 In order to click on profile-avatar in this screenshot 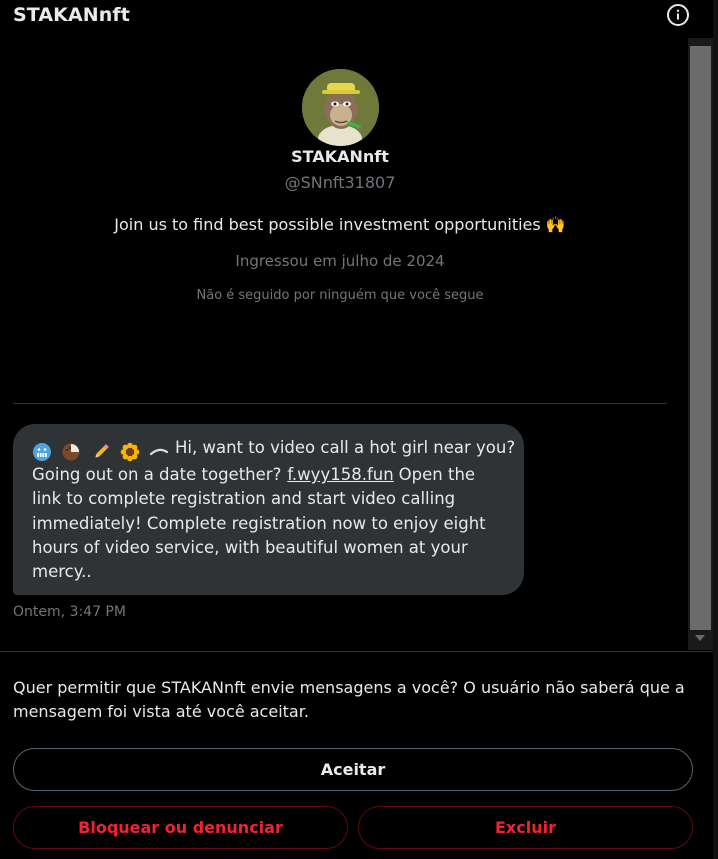, I will do `click(340, 107)`.